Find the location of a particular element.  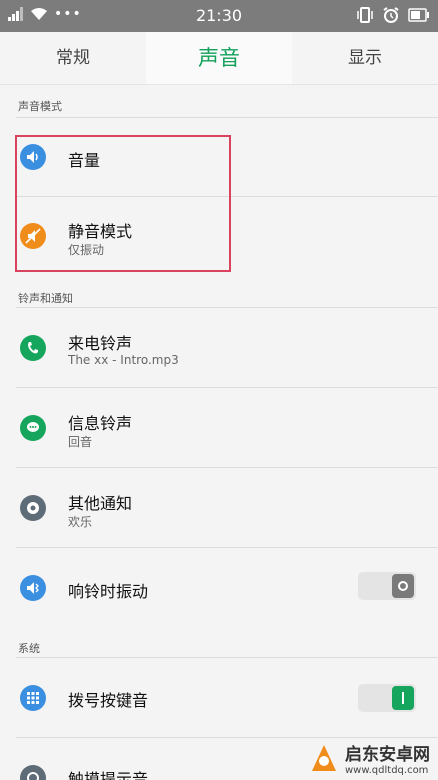

tab-bar: 常规 声音 显示 is located at coordinates (219, 58).